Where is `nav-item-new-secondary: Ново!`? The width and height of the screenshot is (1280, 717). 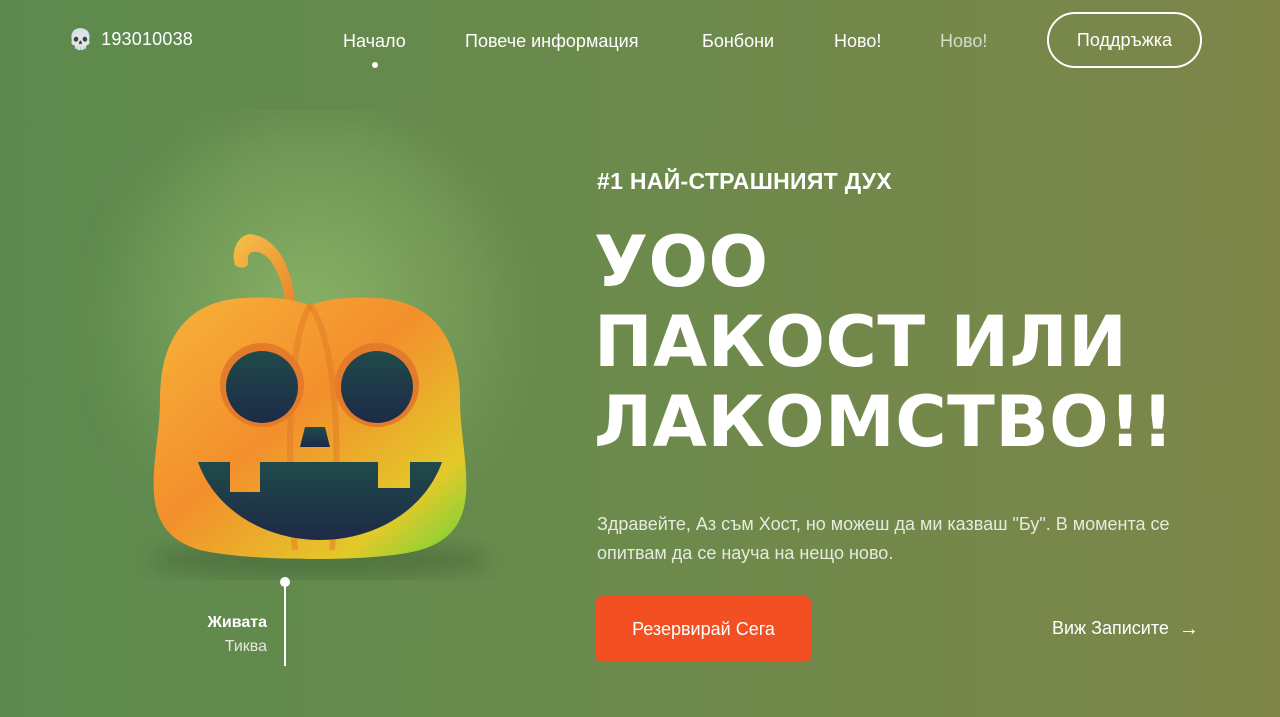 nav-item-new-secondary: Ново! is located at coordinates (963, 41).